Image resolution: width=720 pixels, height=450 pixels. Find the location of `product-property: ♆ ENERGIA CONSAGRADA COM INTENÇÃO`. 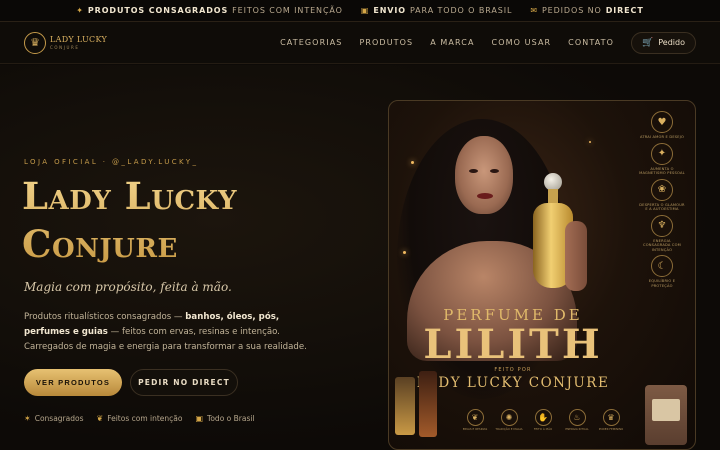

product-property: ♆ ENERGIA CONSAGRADA COM INTENÇÃO is located at coordinates (662, 233).